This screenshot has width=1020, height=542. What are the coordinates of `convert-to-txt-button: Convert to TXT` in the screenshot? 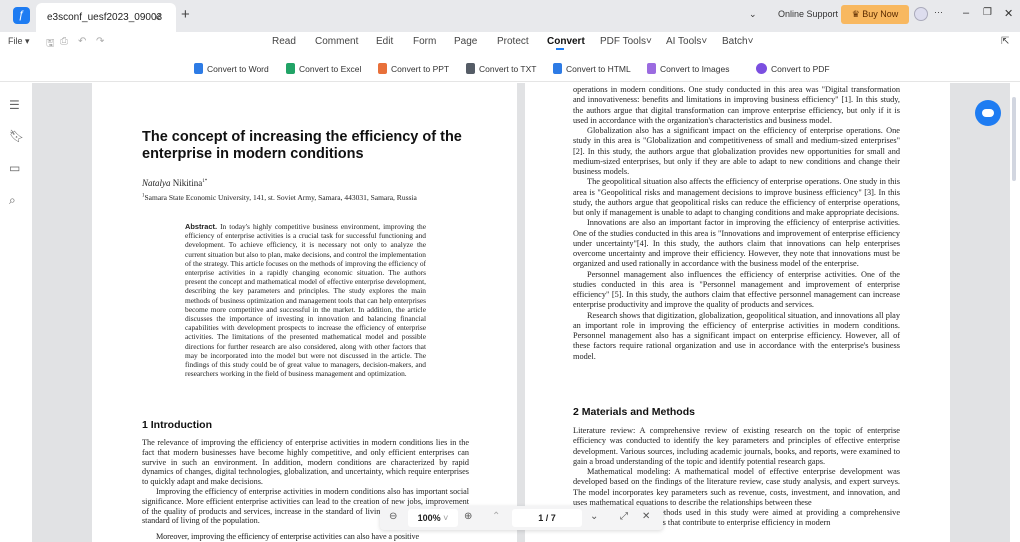 It's located at (501, 68).